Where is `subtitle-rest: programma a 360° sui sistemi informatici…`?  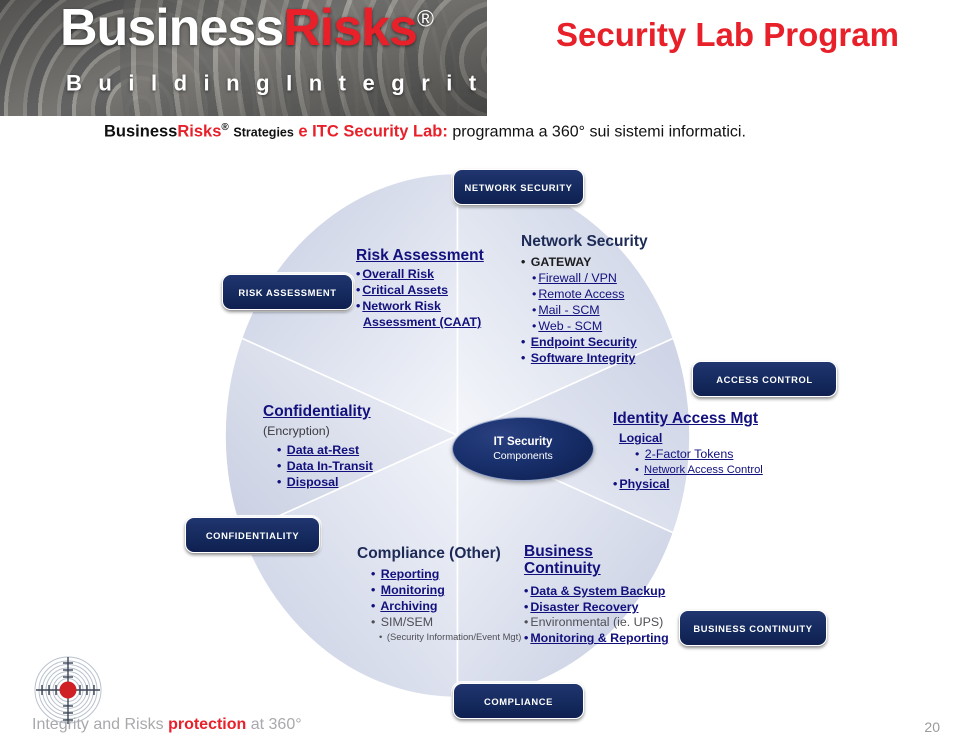 subtitle-rest: programma a 360° sui sistemi informatici… is located at coordinates (596, 132).